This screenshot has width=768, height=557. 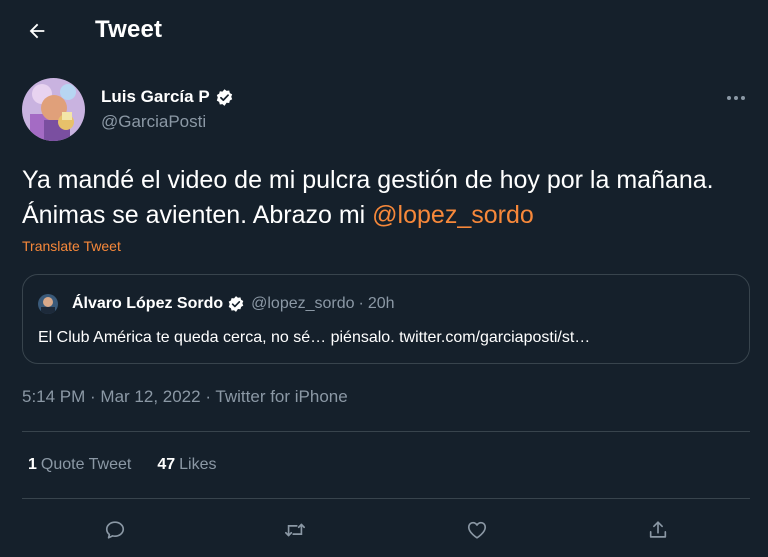 What do you see at coordinates (129, 29) in the screenshot?
I see `page-title: Tweet` at bounding box center [129, 29].